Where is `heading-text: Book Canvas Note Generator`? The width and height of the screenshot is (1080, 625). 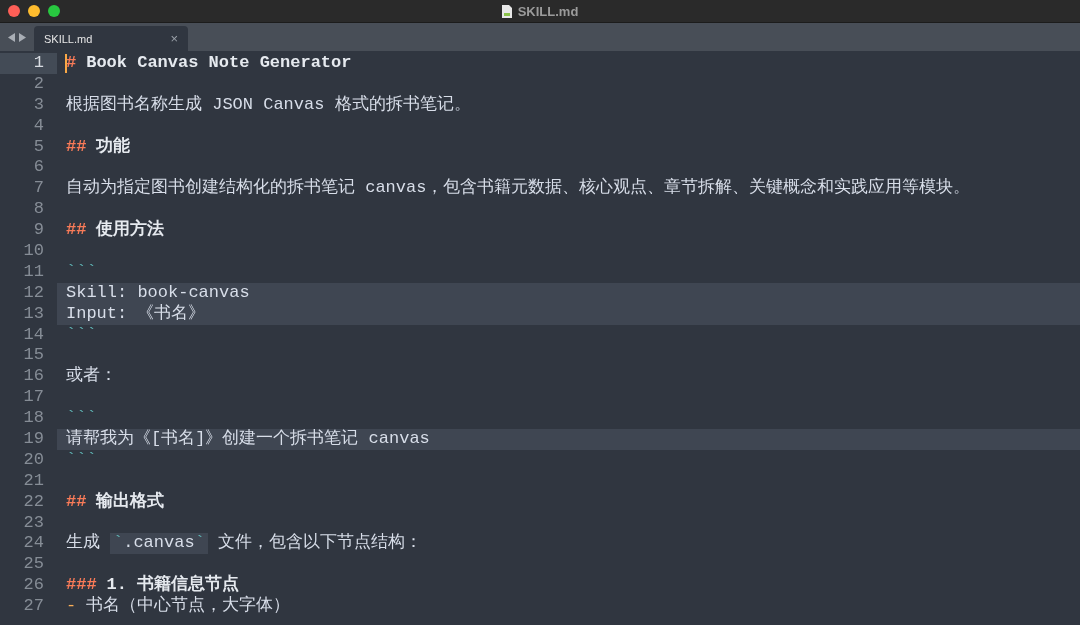 heading-text: Book Canvas Note Generator is located at coordinates (219, 63).